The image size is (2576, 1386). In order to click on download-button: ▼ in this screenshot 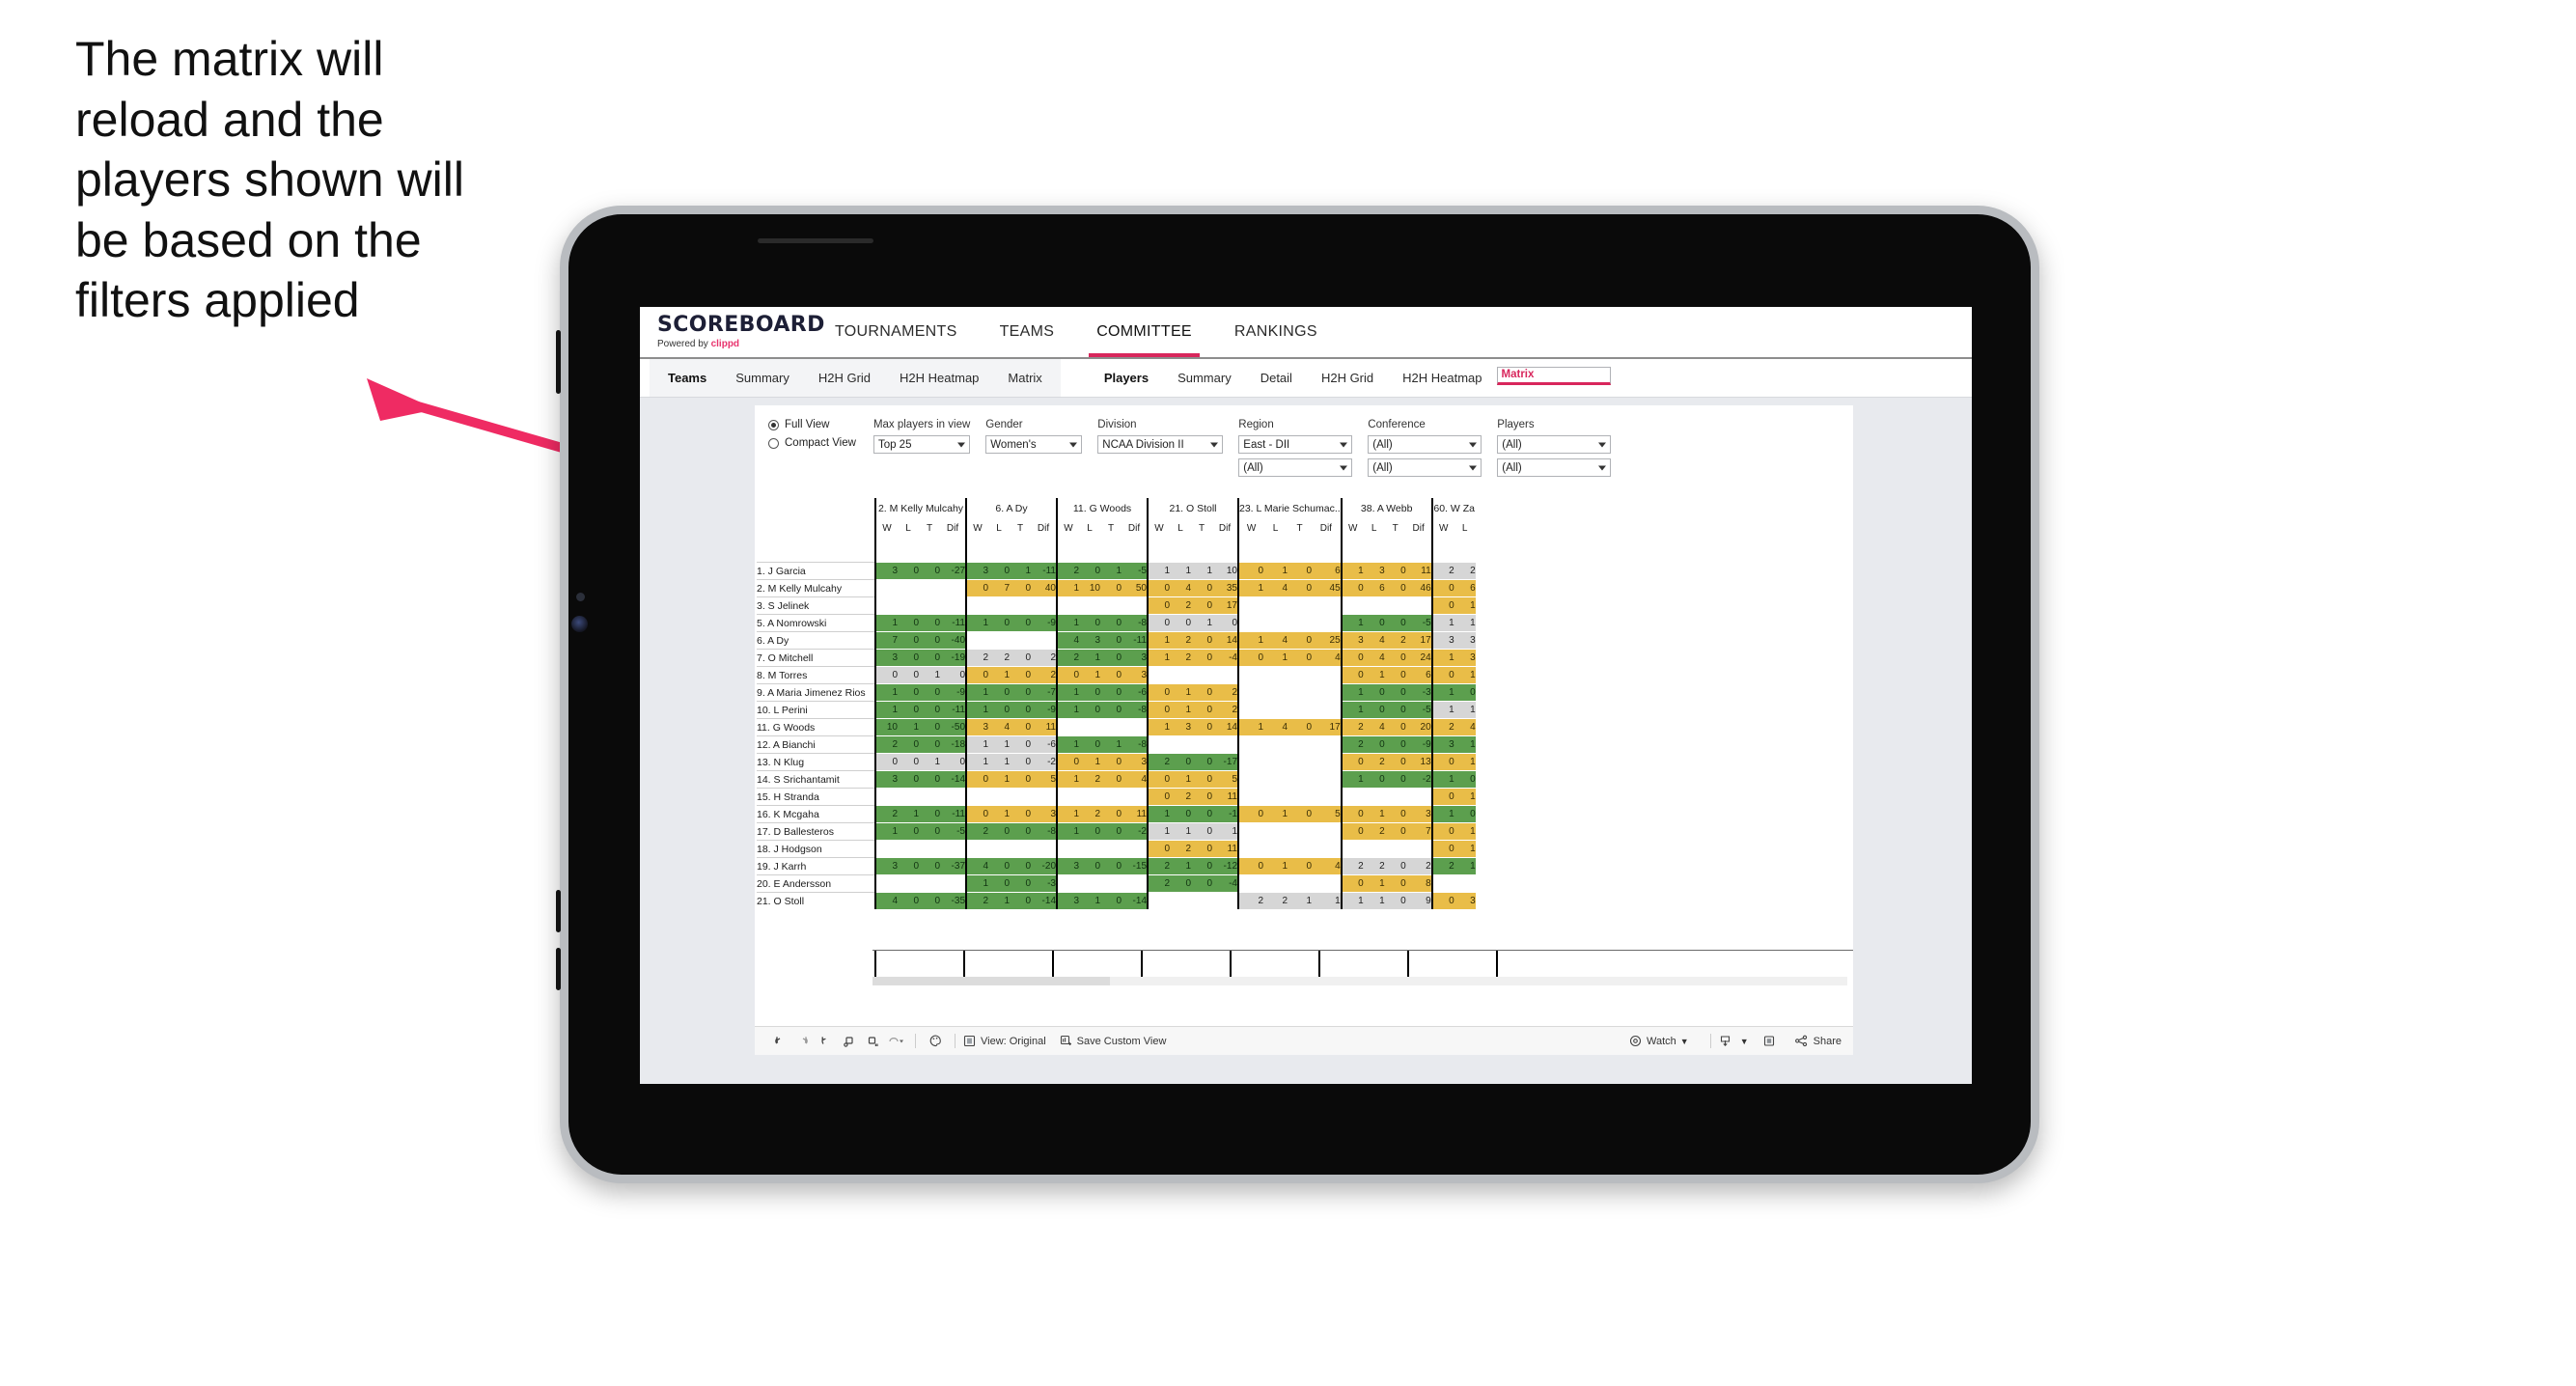, I will do `click(1734, 1041)`.